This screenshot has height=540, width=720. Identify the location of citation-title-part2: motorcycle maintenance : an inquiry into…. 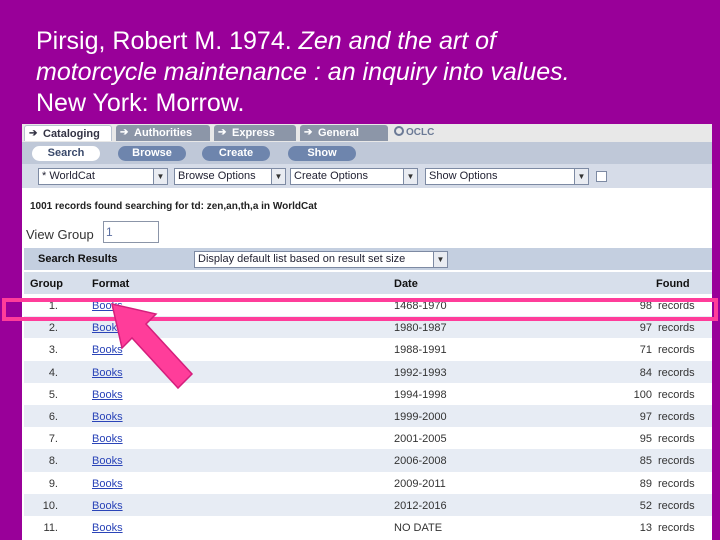
(303, 72).